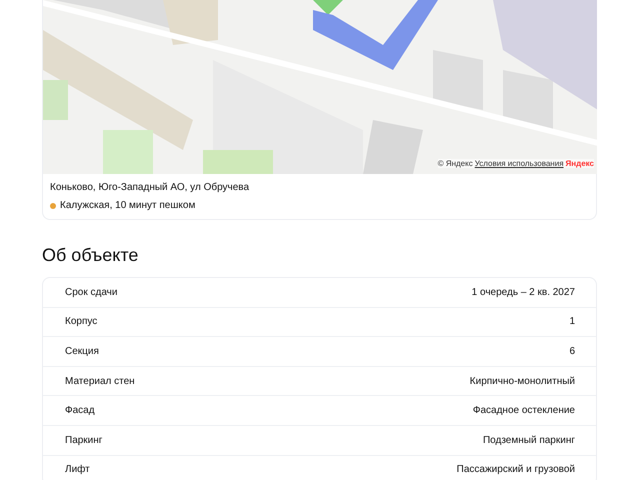  Describe the element at coordinates (572, 322) in the screenshot. I see `detail-value: 1` at that location.